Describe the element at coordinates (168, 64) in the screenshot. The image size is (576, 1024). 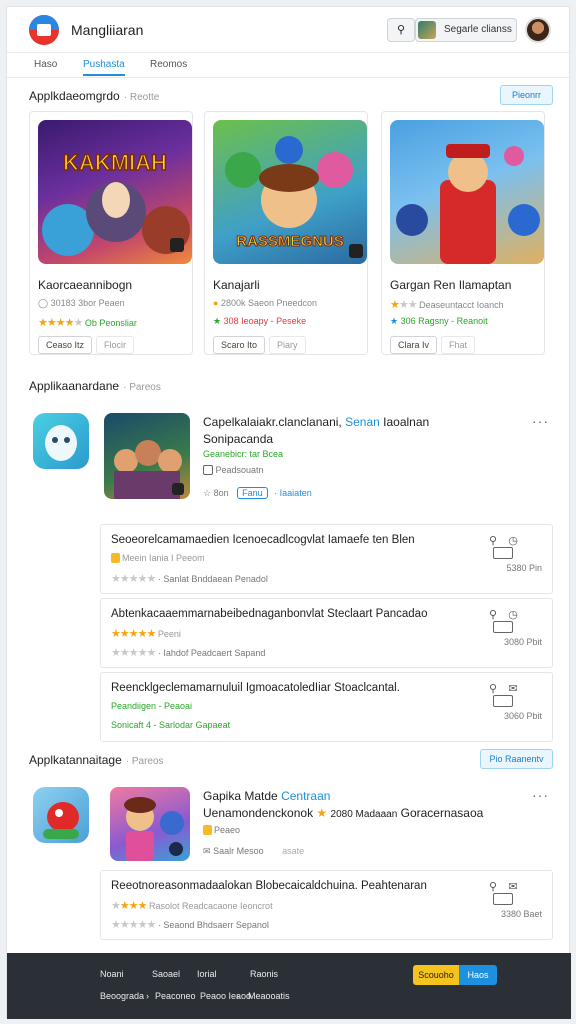
I see `tab-reomos: Reomos` at that location.